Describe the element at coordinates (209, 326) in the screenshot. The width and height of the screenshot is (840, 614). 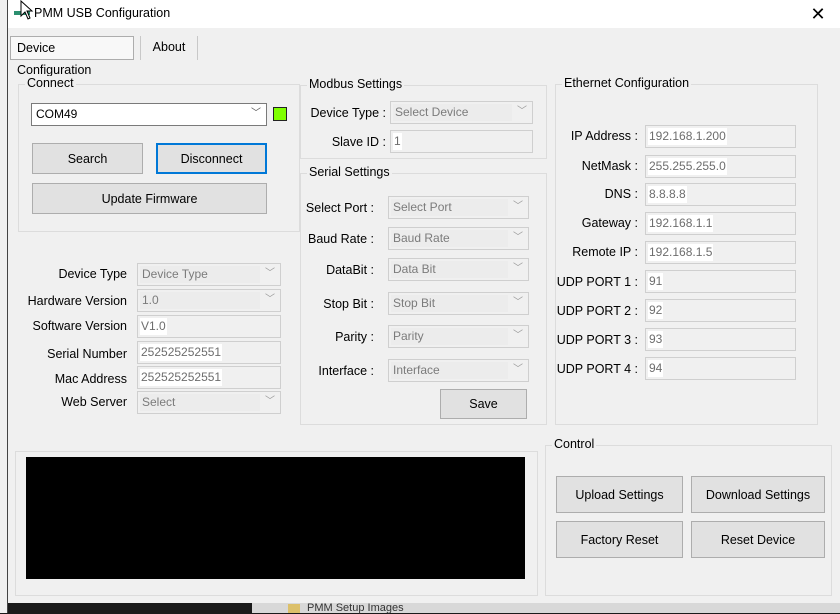
I see `software-version-field: V1.0` at that location.